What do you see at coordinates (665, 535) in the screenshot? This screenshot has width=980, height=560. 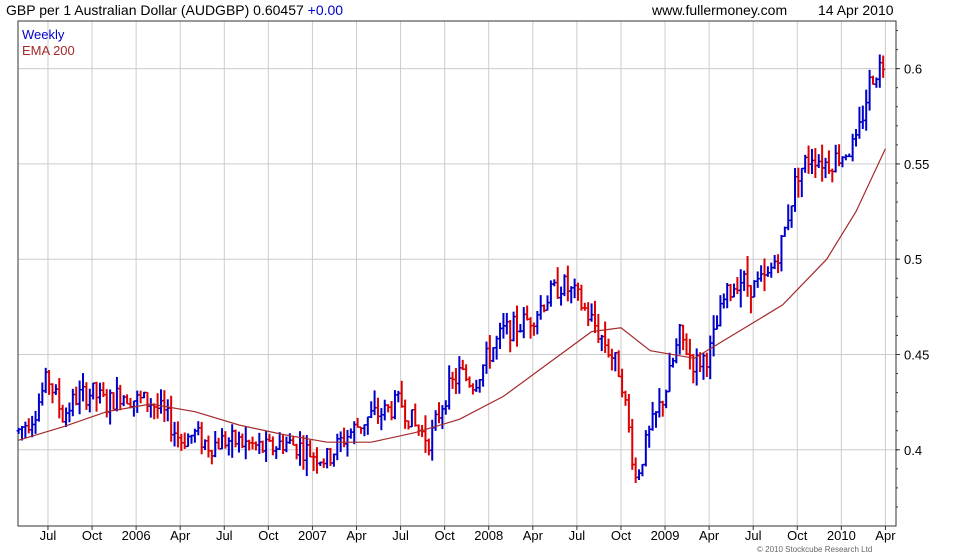 I see `x-tick-label: 2009` at bounding box center [665, 535].